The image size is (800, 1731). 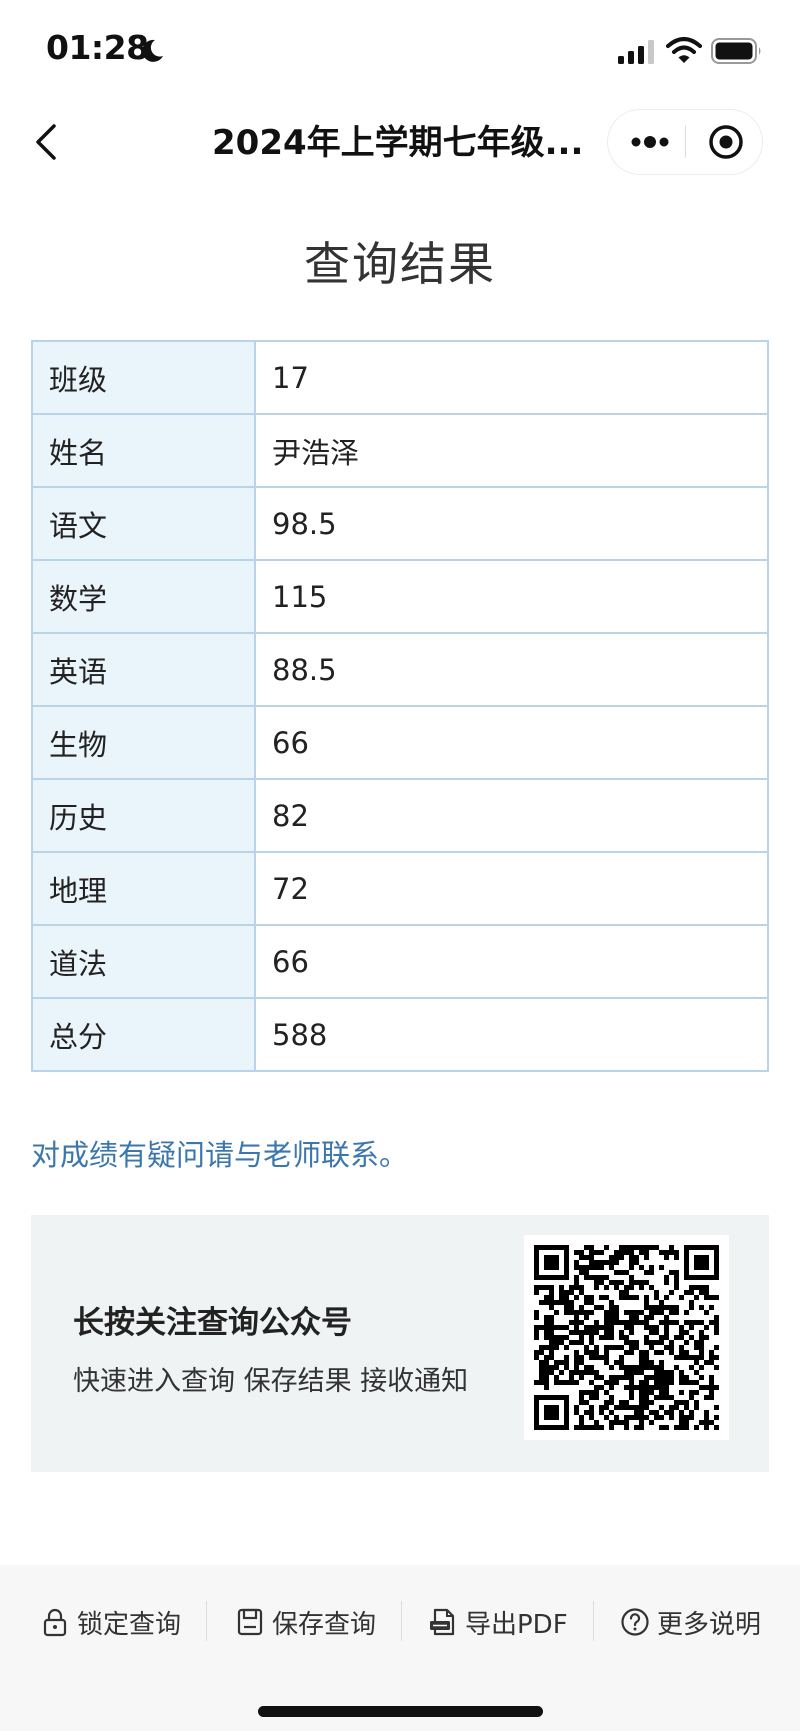 What do you see at coordinates (635, 1622) in the screenshot?
I see `help-icon` at bounding box center [635, 1622].